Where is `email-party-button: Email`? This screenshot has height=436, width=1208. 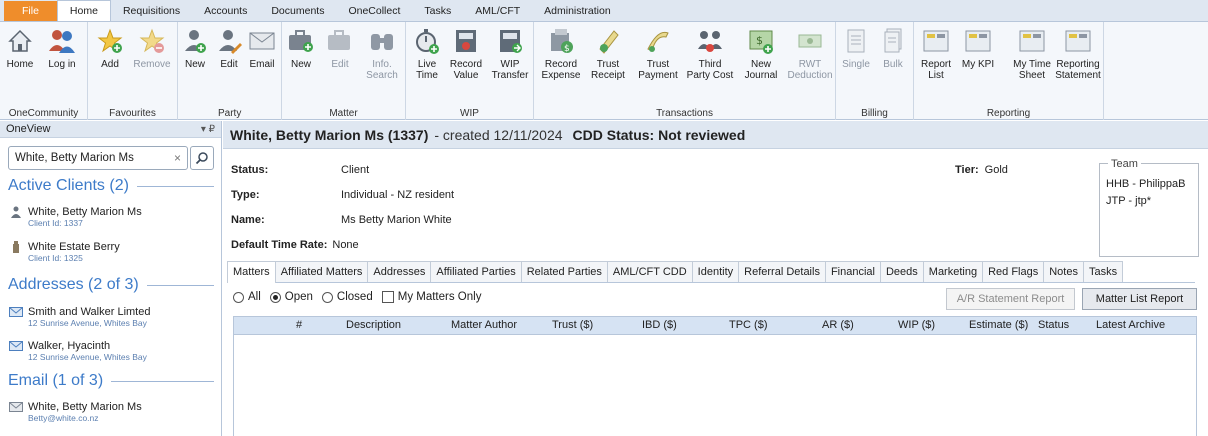 email-party-button: Email is located at coordinates (262, 48).